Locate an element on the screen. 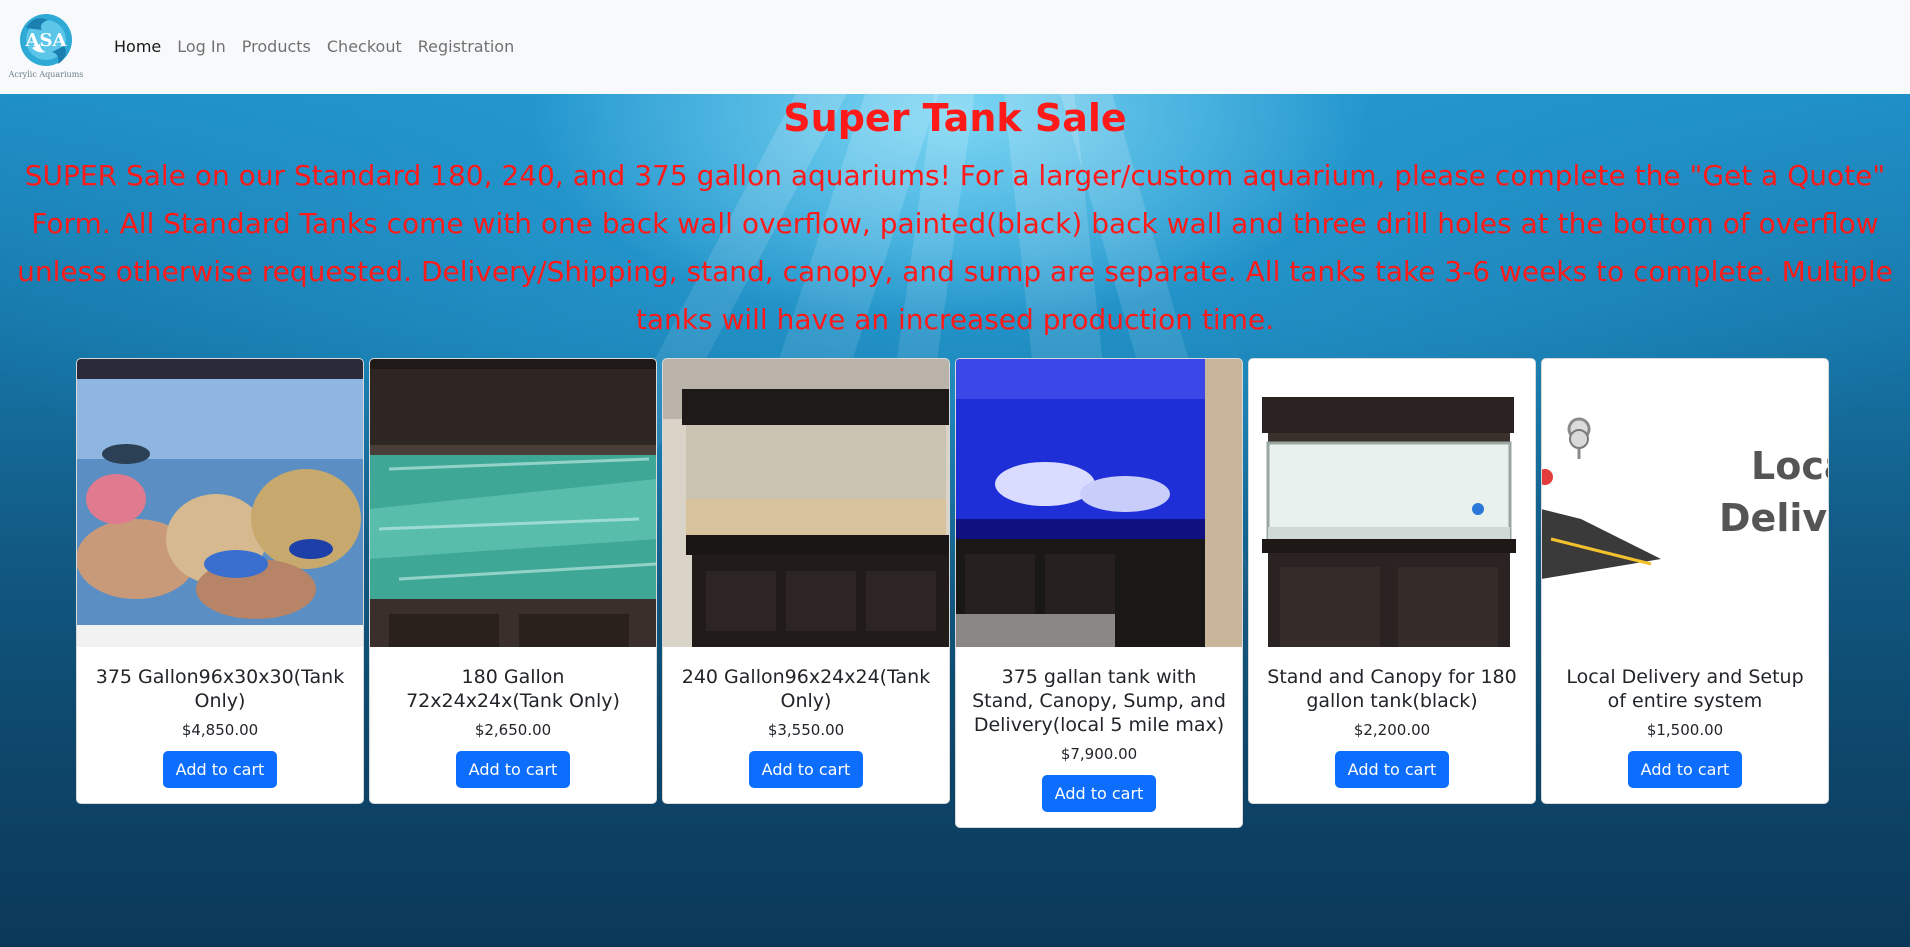 This screenshot has width=1910, height=947. nav-registration: Registration is located at coordinates (466, 47).